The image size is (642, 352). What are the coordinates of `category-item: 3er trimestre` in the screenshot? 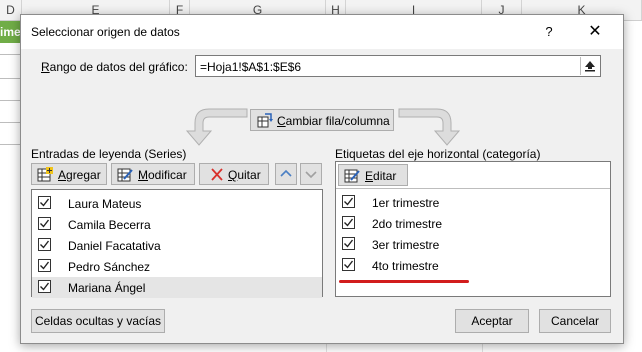 It's located at (473, 244).